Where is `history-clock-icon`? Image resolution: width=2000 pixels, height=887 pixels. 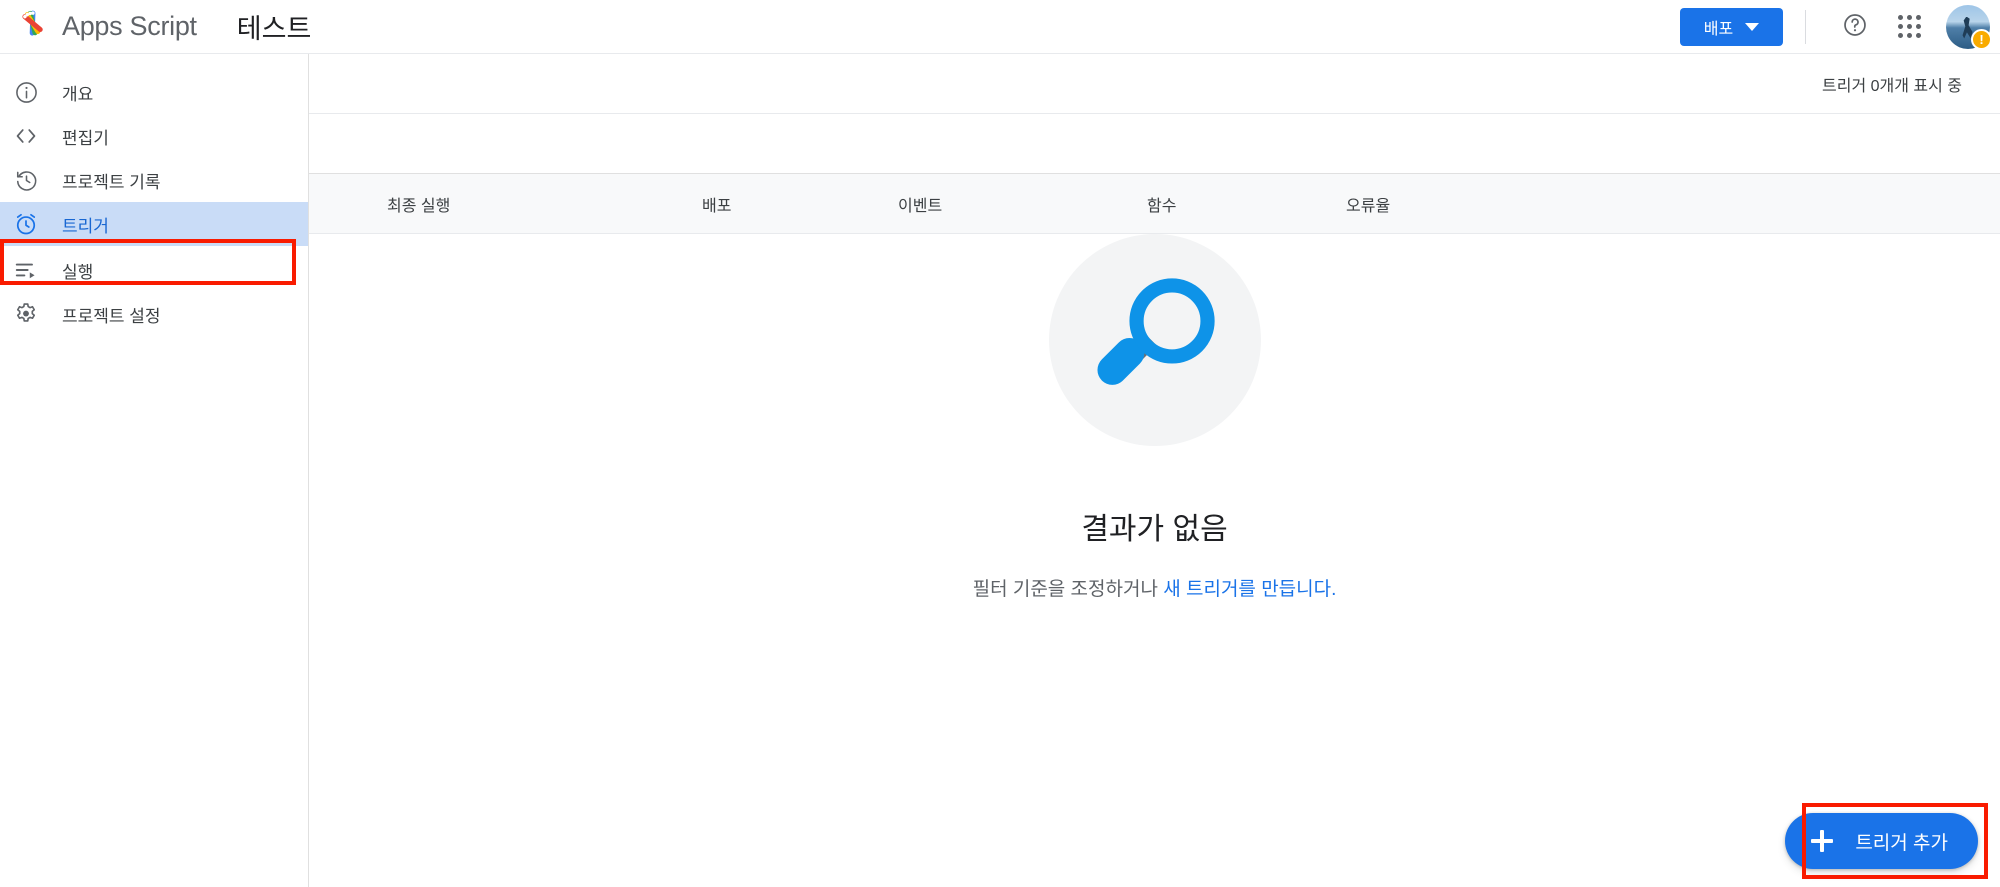
history-clock-icon is located at coordinates (26, 180).